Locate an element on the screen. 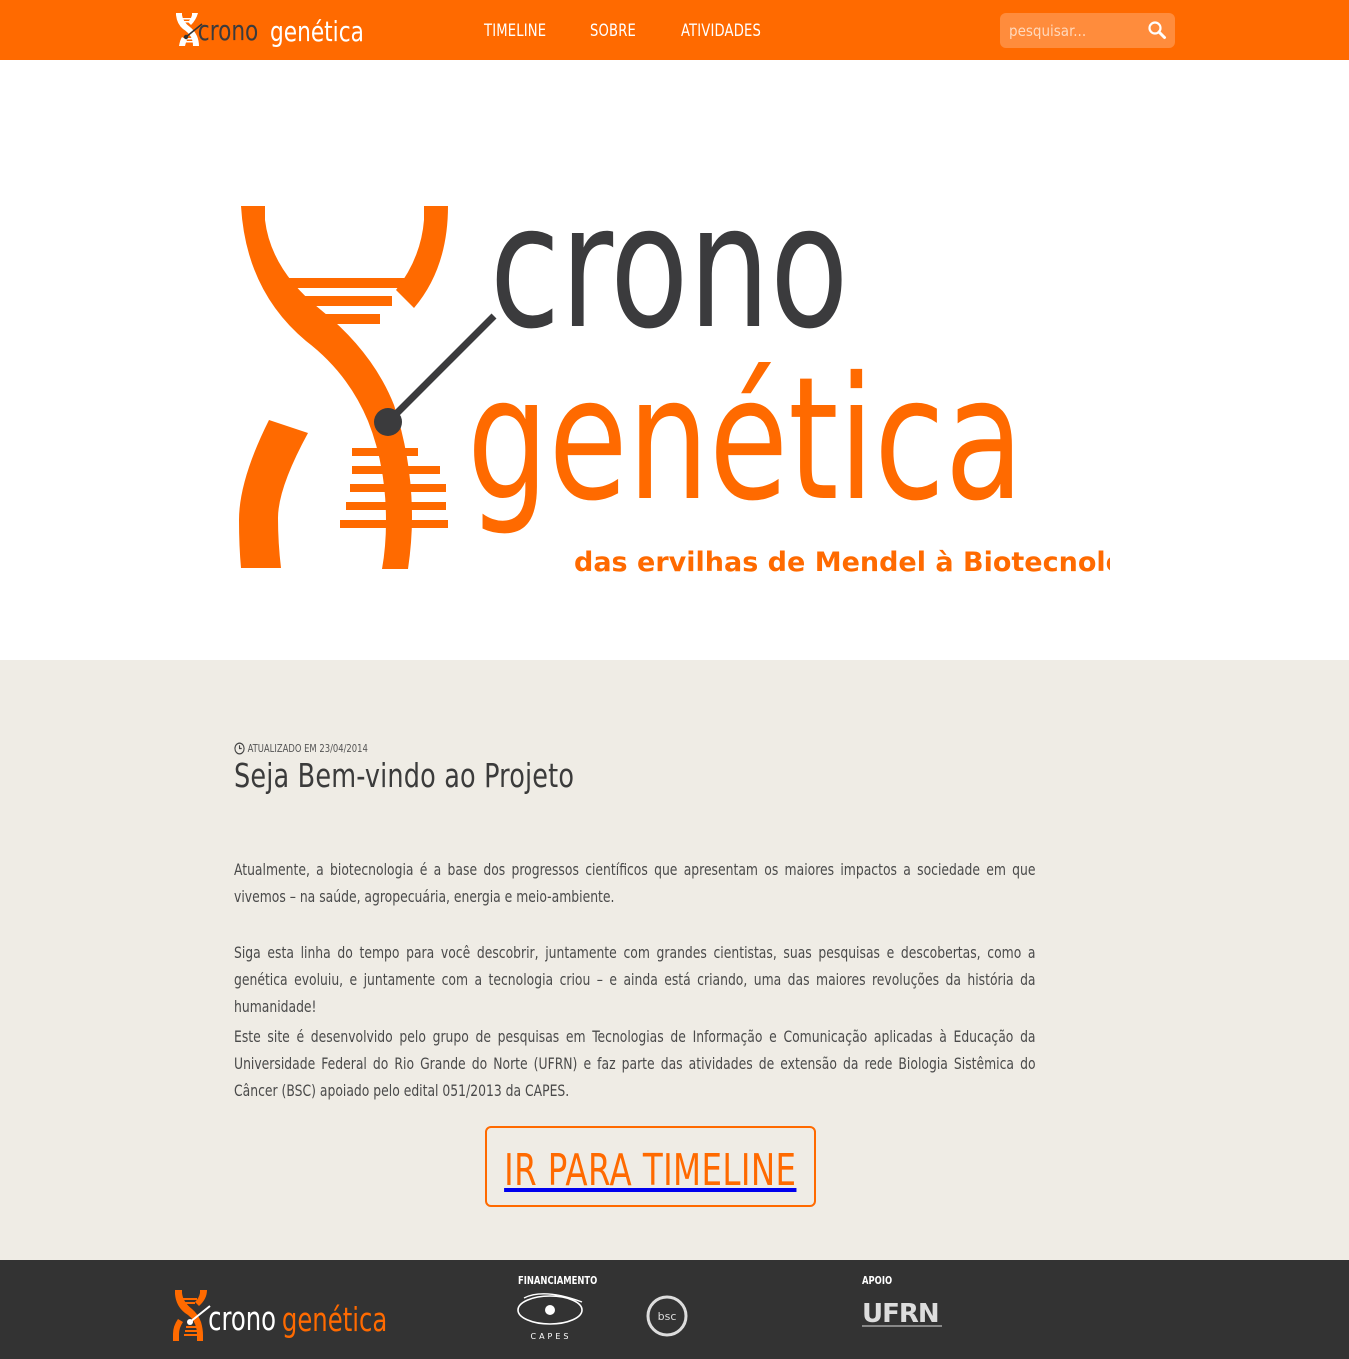  svg-text: bsc is located at coordinates (667, 1316).